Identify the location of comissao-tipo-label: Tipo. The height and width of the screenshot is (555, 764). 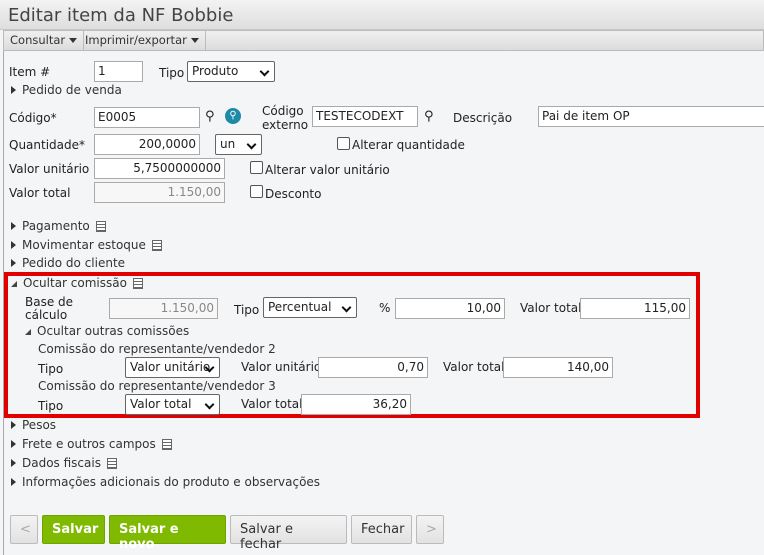
(247, 310).